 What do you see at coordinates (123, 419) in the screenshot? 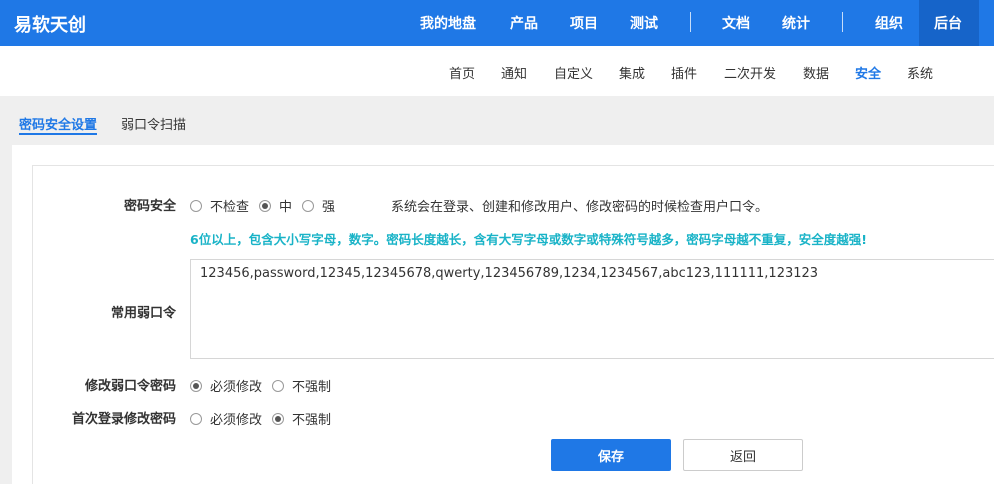
I see `first-login-change-label: 首次登录修改密码` at bounding box center [123, 419].